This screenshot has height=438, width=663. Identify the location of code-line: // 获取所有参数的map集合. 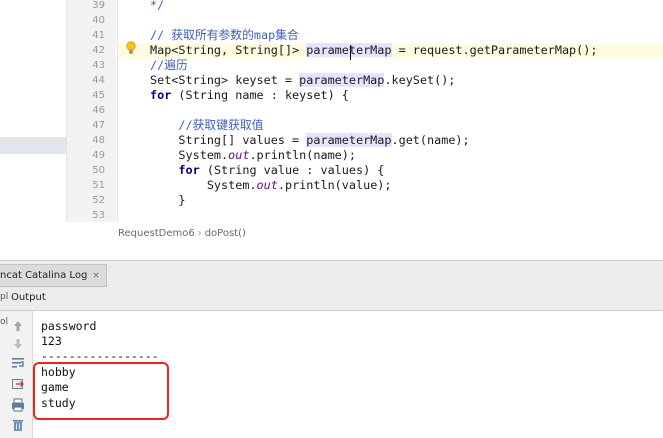
(224, 35).